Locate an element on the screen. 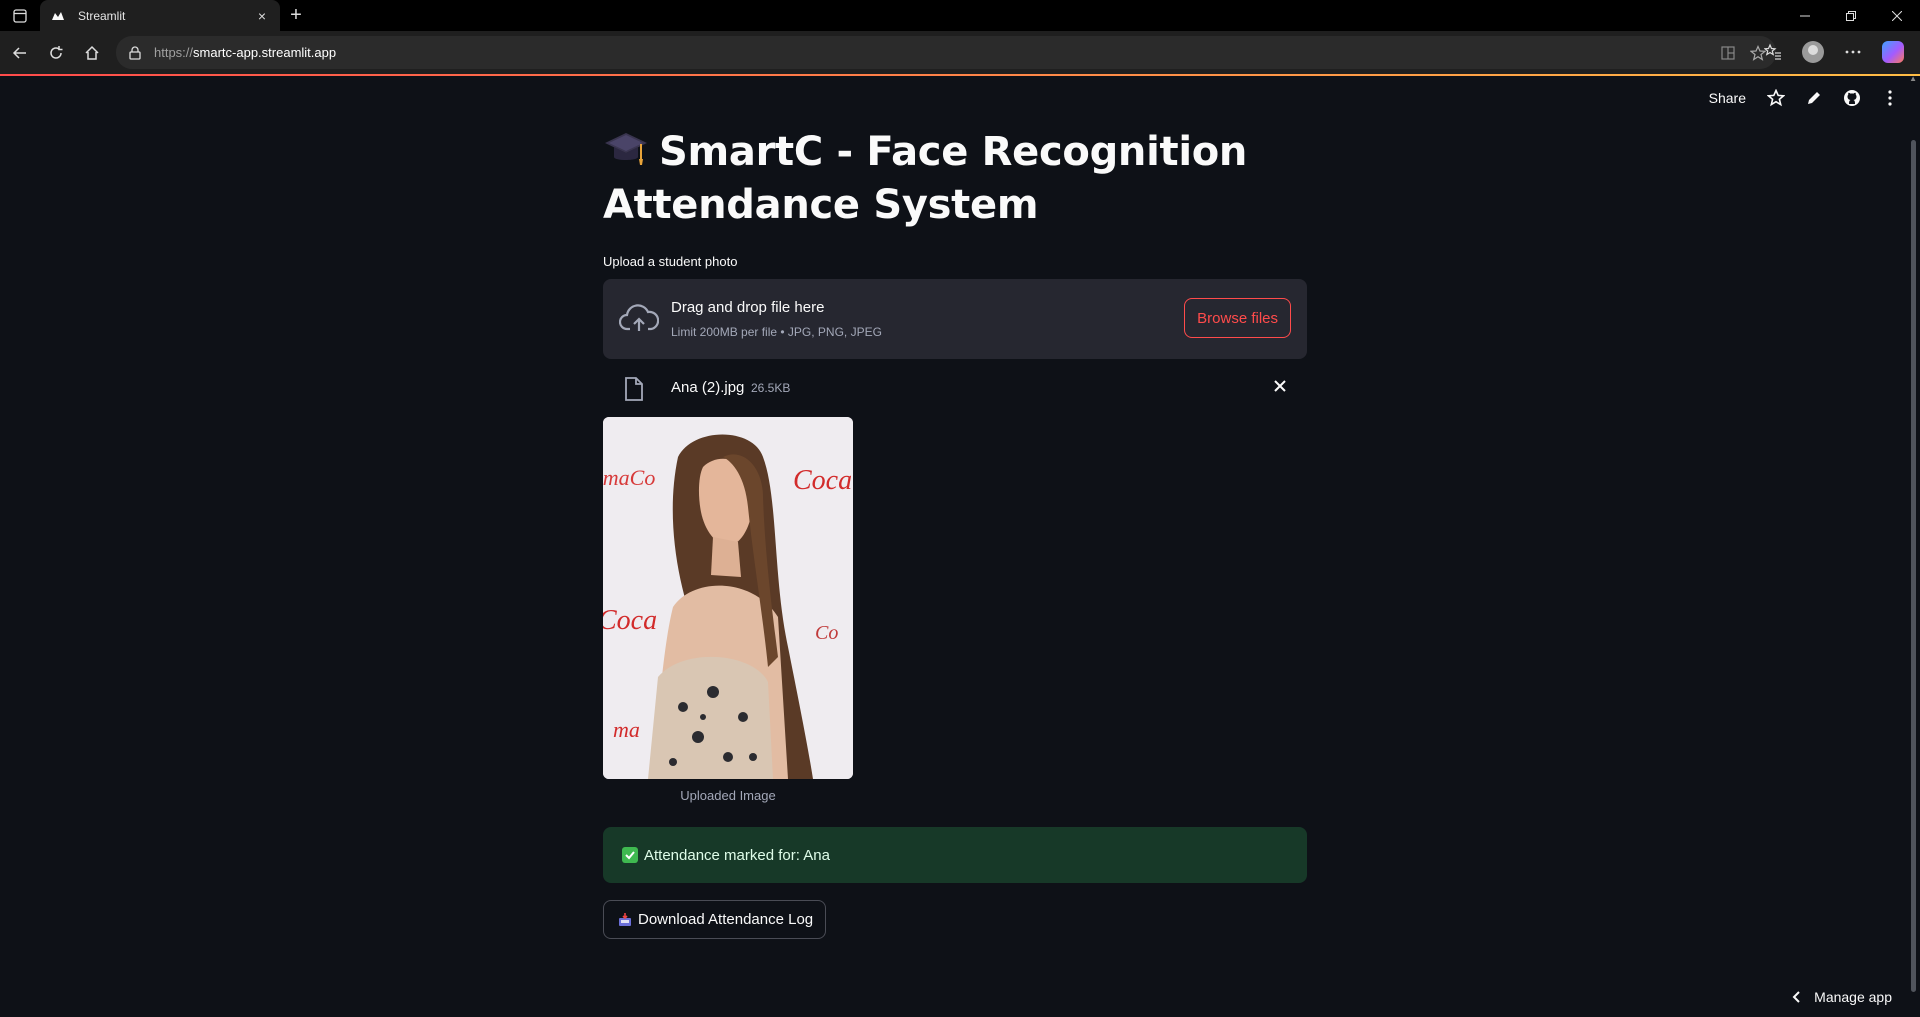  uploader-label: Upload a student photo is located at coordinates (670, 261).